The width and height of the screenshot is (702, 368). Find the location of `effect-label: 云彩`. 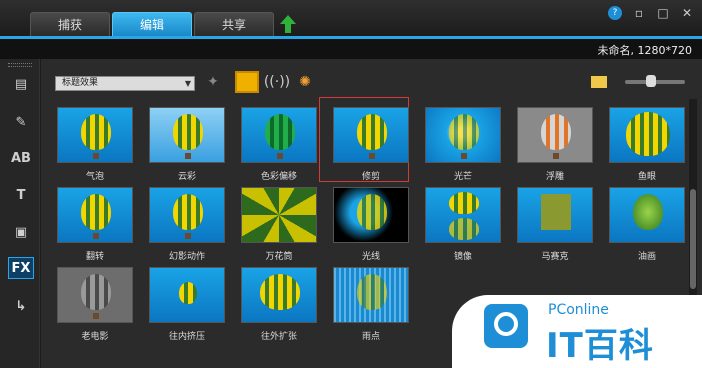

effect-label: 云彩 is located at coordinates (186, 177).